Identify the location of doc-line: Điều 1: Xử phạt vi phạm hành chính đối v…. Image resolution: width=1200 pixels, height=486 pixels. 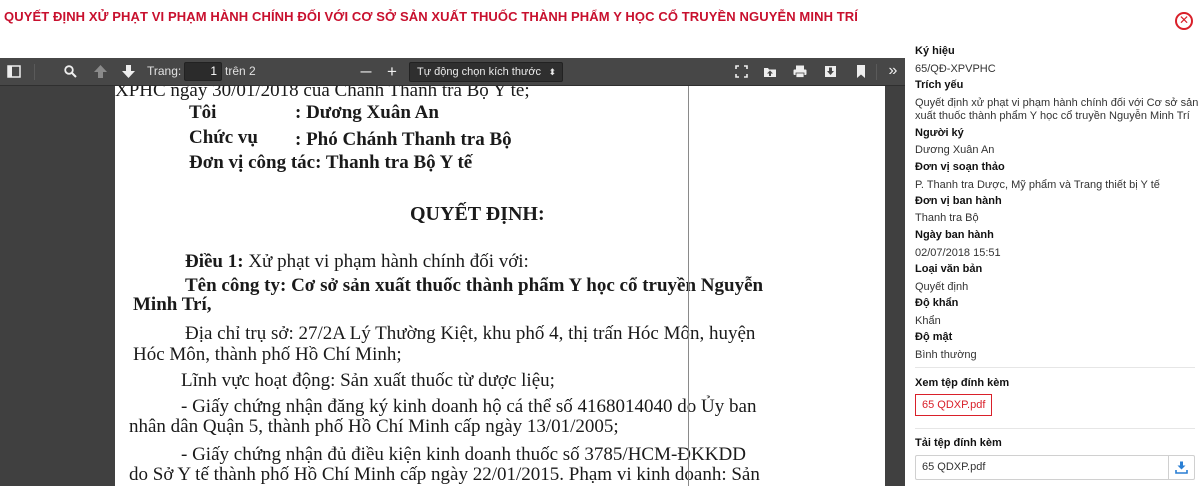
(357, 262).